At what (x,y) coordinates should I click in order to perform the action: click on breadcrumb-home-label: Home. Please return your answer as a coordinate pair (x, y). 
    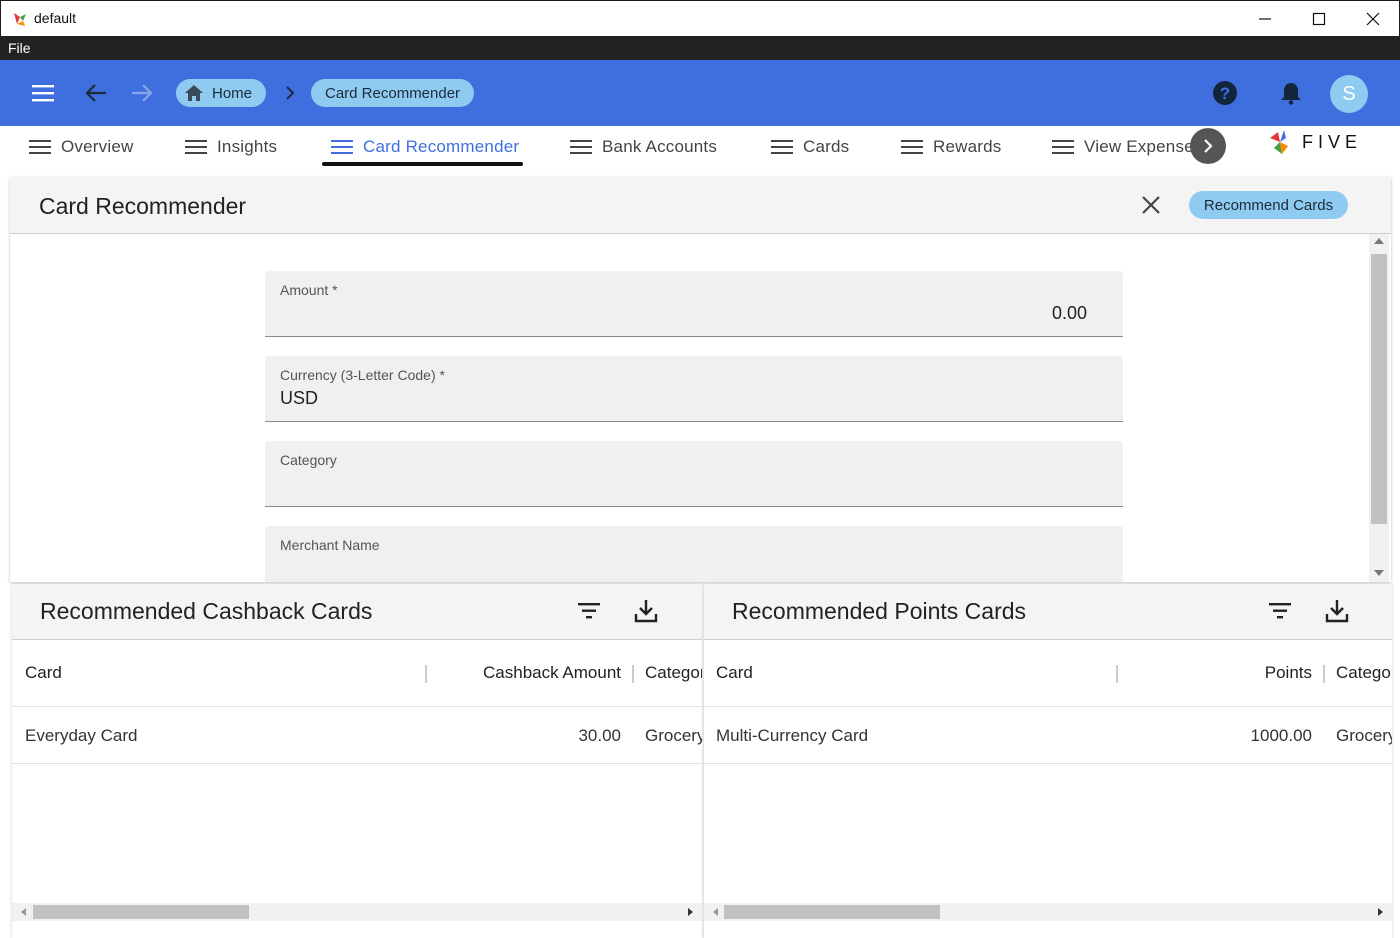
    Looking at the image, I should click on (232, 93).